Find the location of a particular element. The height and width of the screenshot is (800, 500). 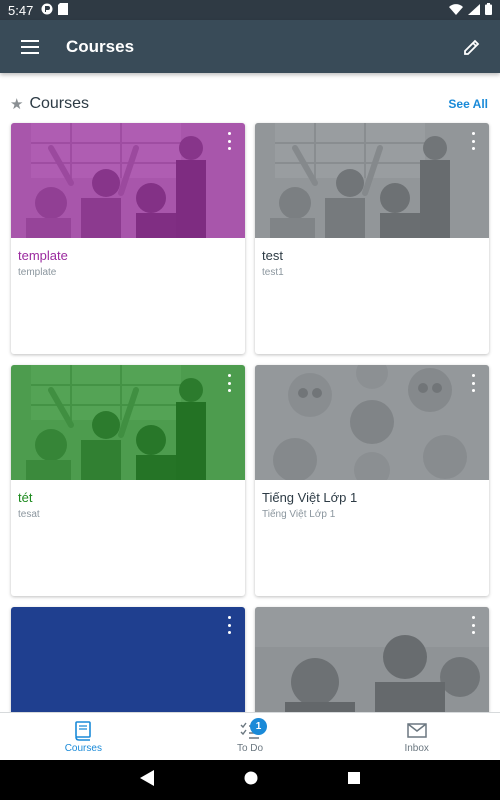

tab-todo: 1 To Do is located at coordinates (250, 736).